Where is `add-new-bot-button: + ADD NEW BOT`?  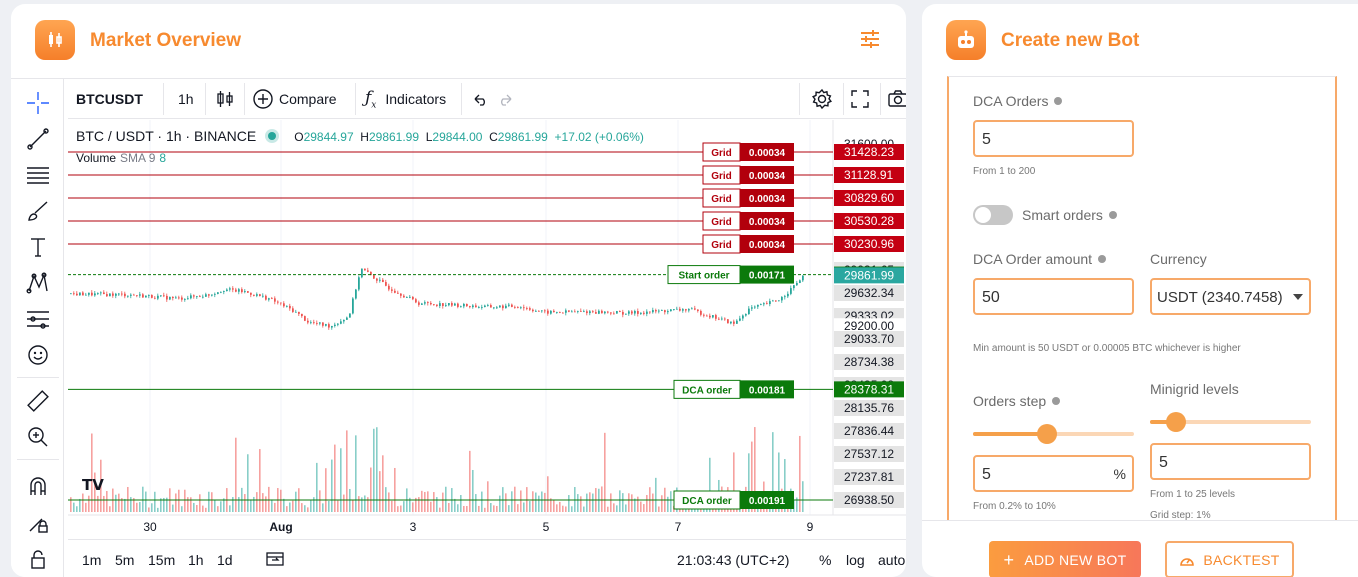
add-new-bot-button: + ADD NEW BOT is located at coordinates (1065, 559).